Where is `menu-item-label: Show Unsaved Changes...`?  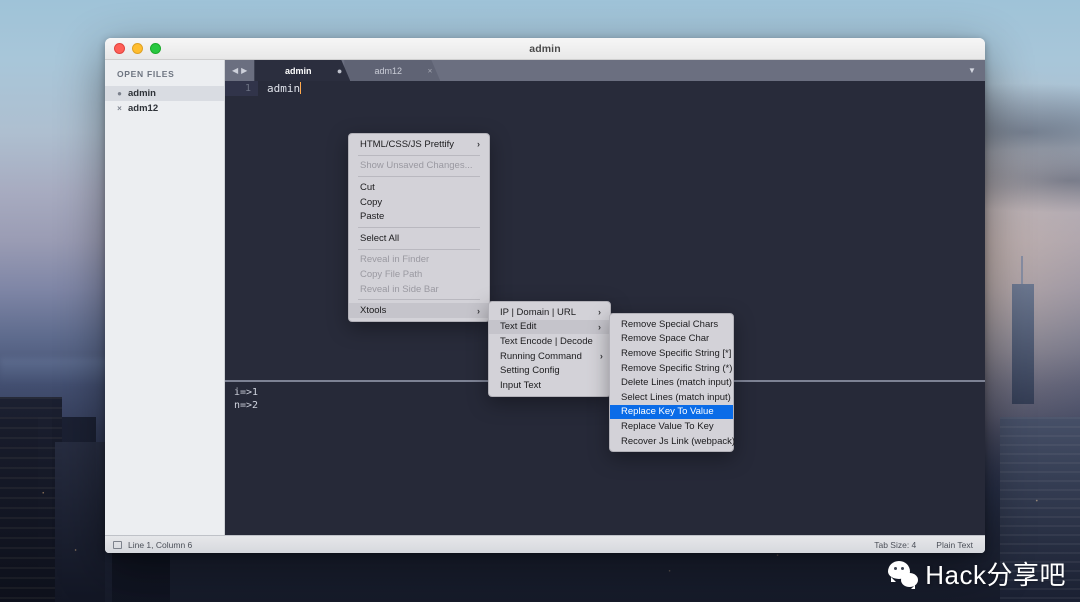 menu-item-label: Show Unsaved Changes... is located at coordinates (416, 166).